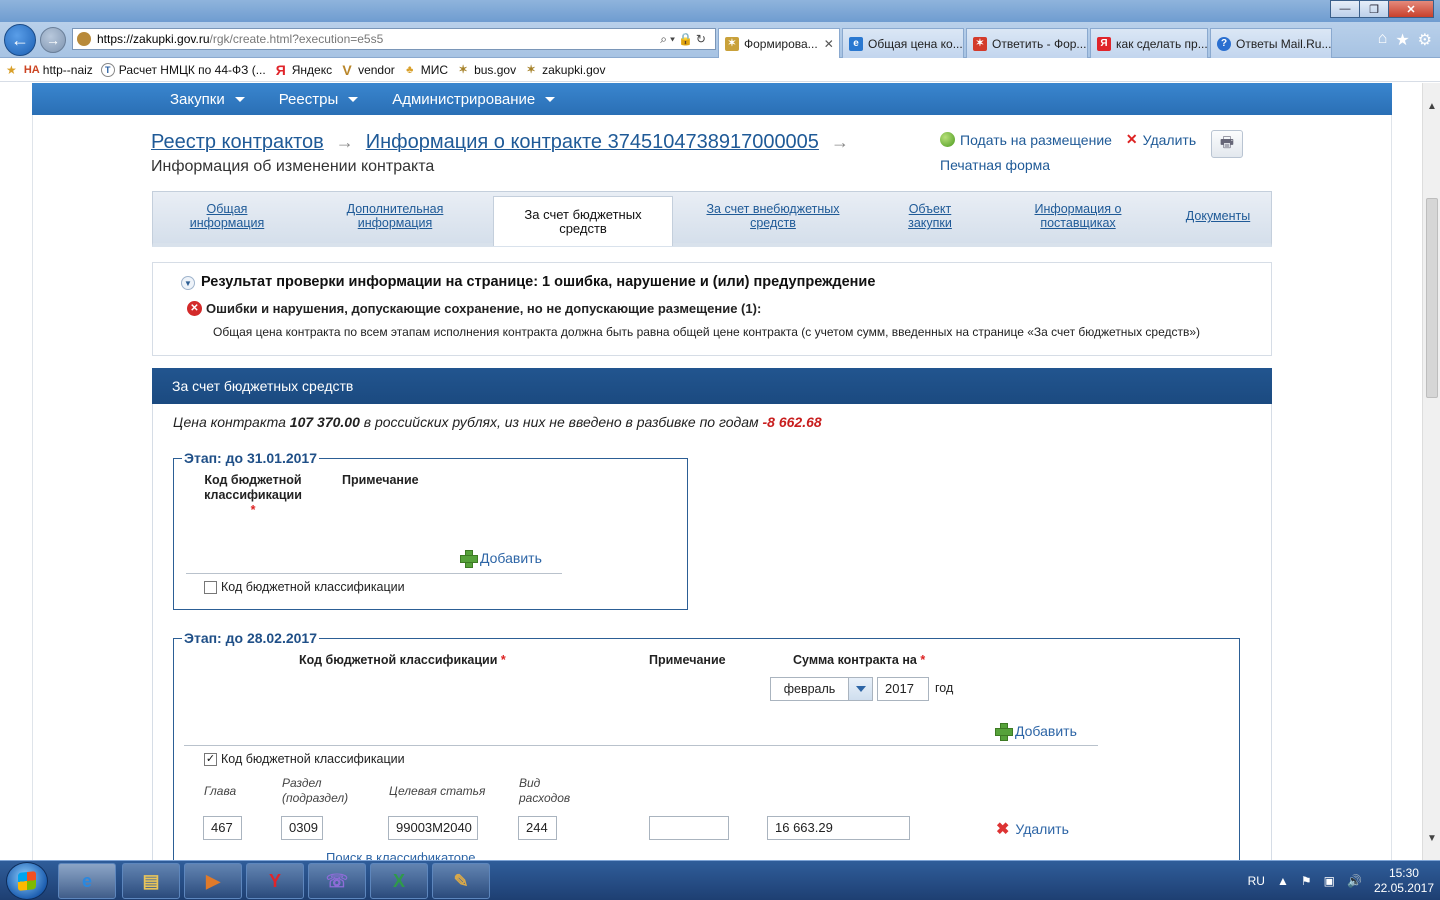 This screenshot has width=1440, height=900. I want to click on action-center-icon: ⚑, so click(1306, 881).